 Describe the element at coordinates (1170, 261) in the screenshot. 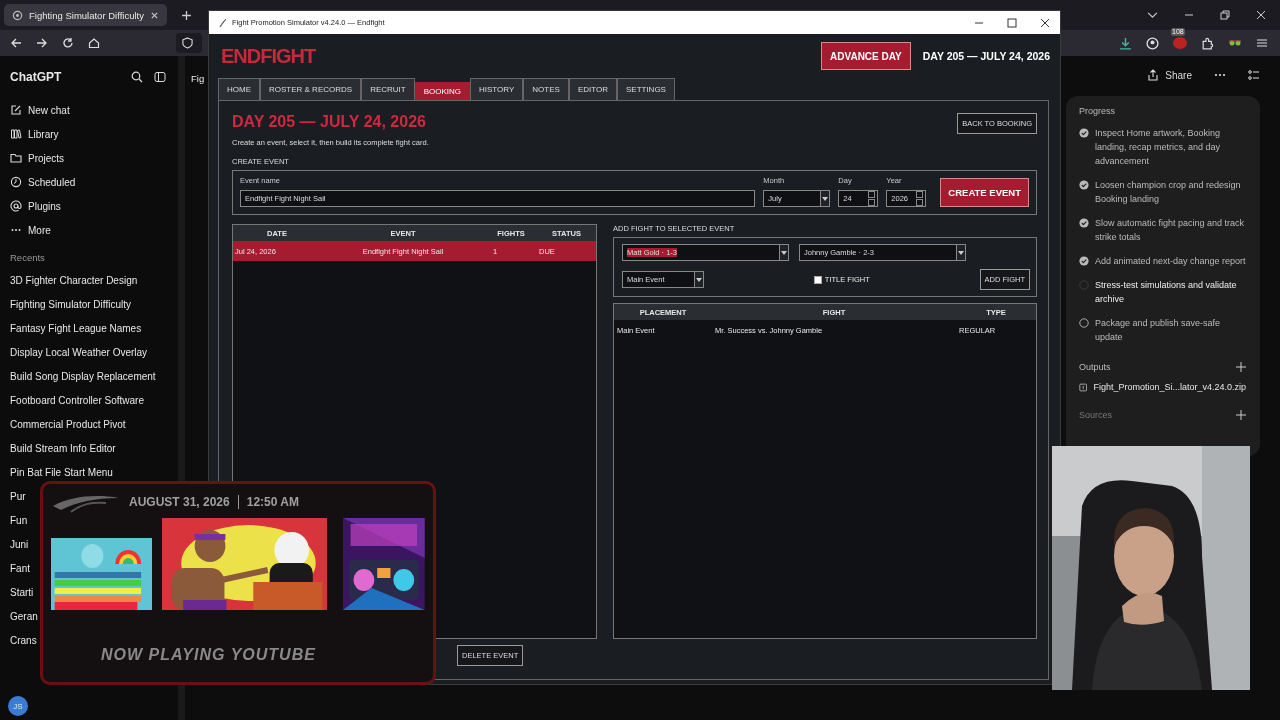

I see `progress-step: Add animated next-day change report` at that location.